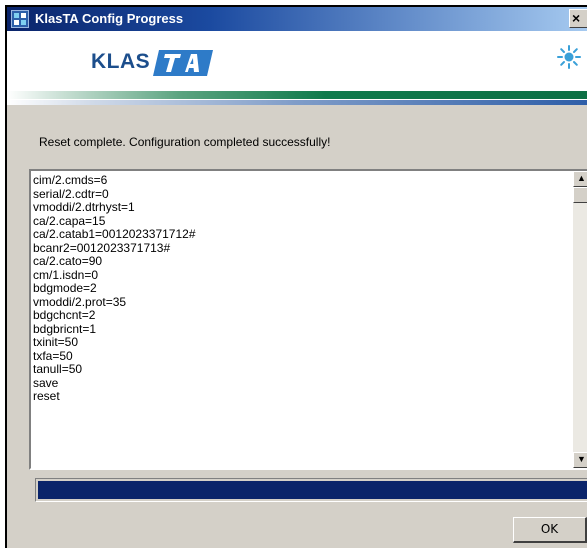  I want to click on arrow-up-icon: ▲, so click(581, 178).